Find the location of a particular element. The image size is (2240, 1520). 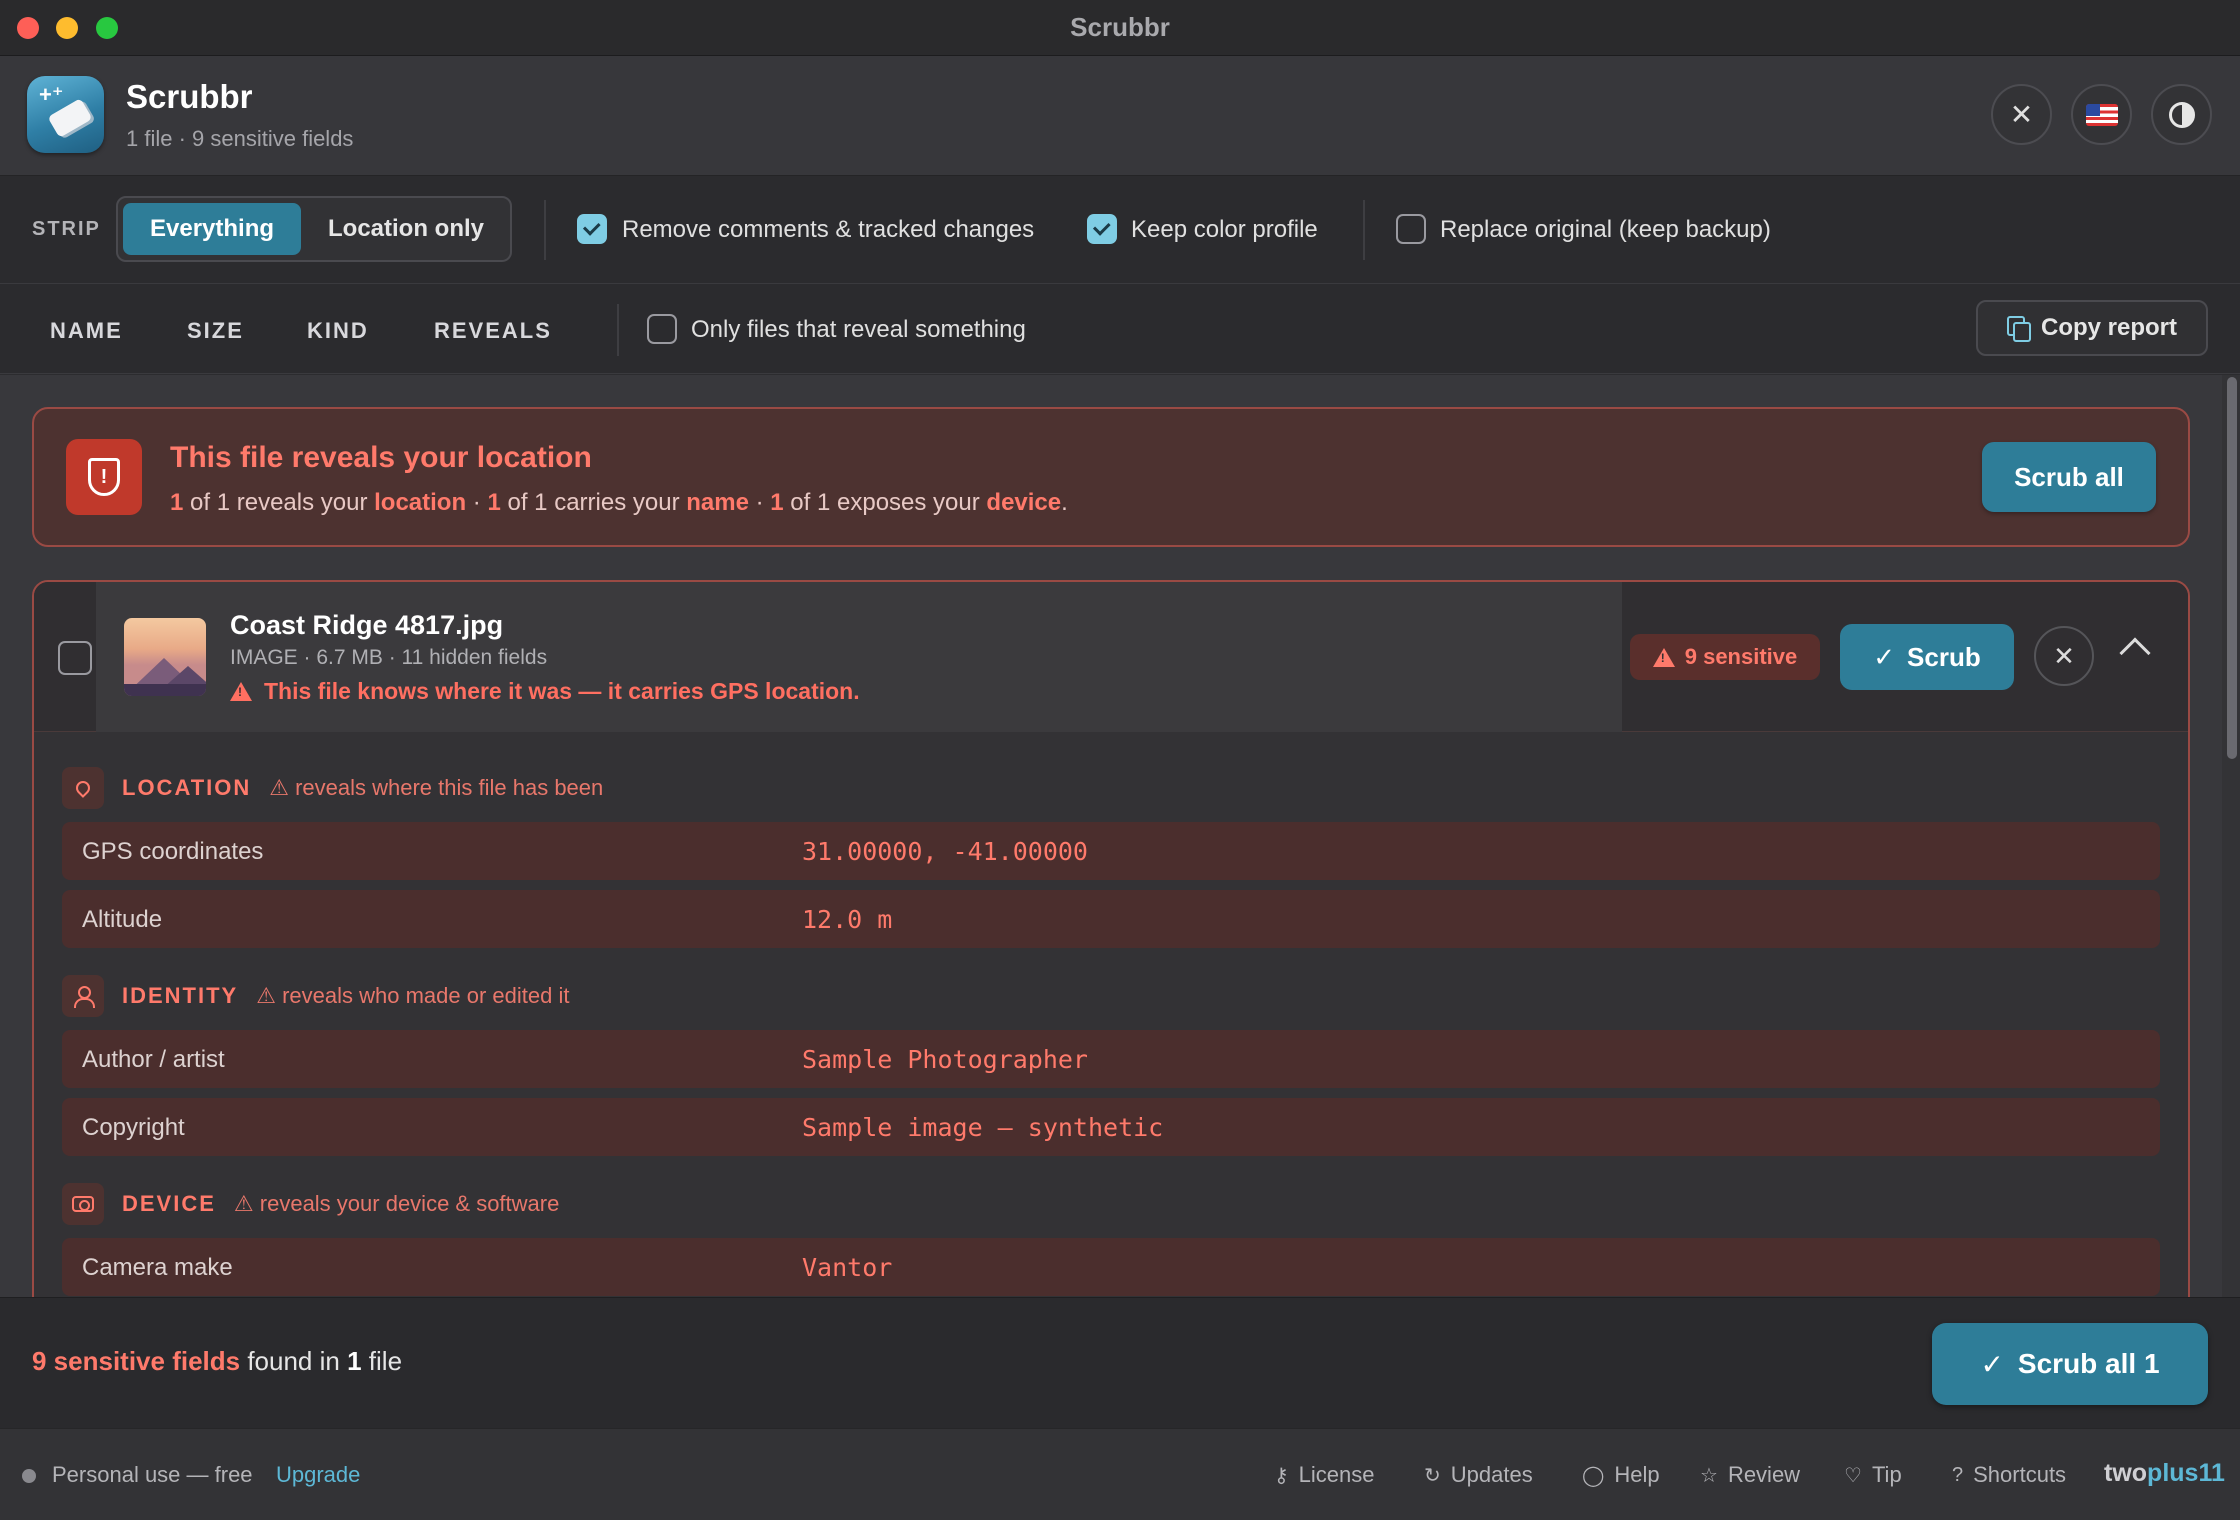

camera-icon is located at coordinates (83, 1204).